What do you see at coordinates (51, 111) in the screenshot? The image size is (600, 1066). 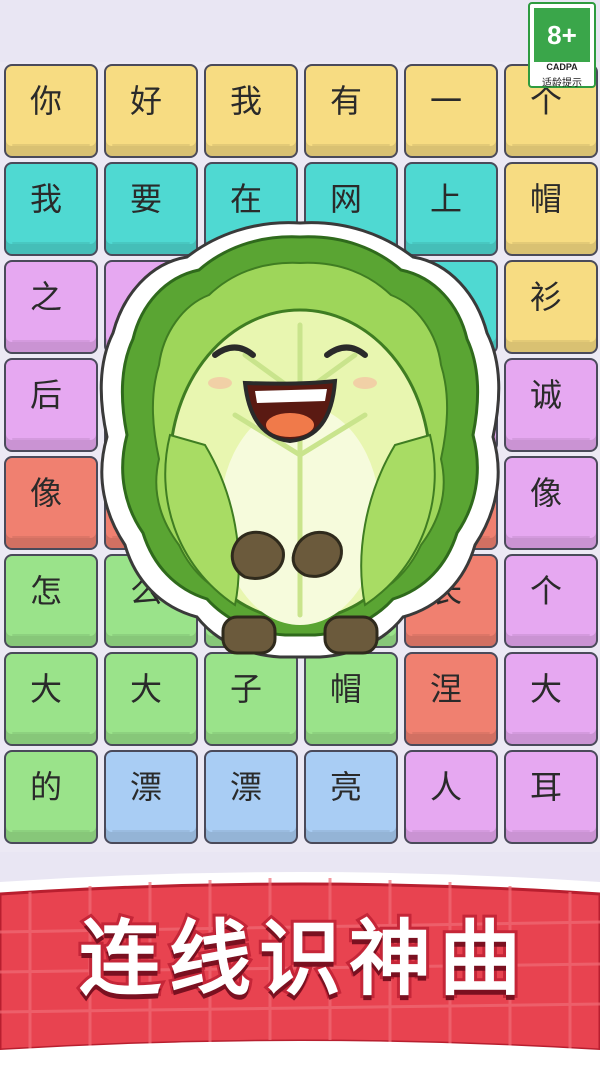 I see `character-tile: 你` at bounding box center [51, 111].